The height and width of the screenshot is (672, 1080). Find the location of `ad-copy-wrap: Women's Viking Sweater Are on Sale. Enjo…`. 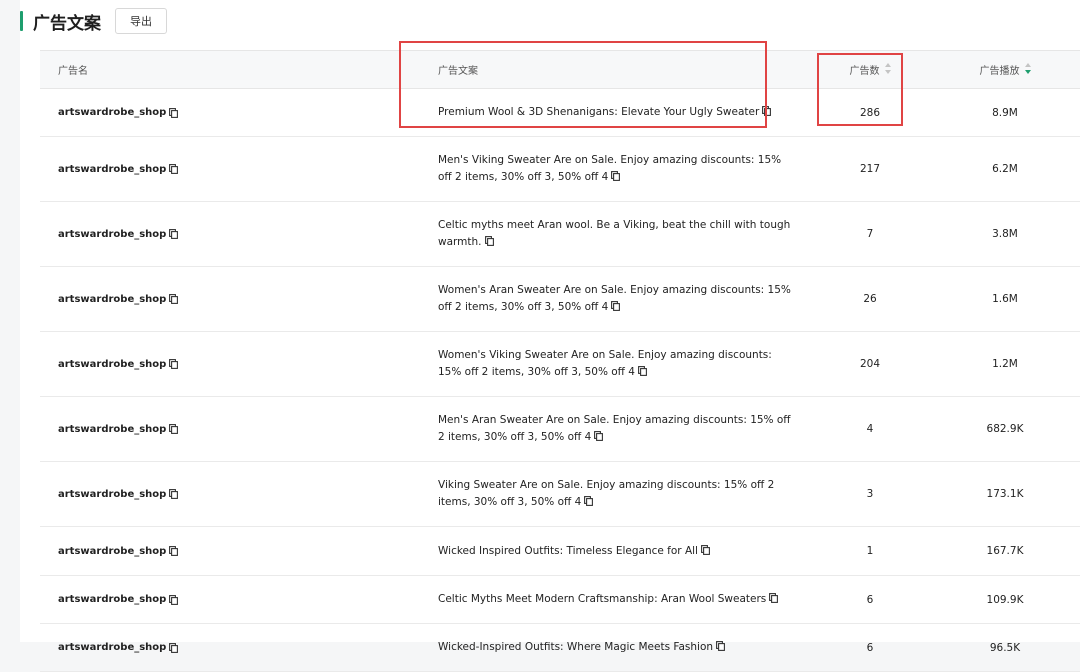

ad-copy-wrap: Women's Viking Sweater Are on Sale. Enjo… is located at coordinates (618, 364).